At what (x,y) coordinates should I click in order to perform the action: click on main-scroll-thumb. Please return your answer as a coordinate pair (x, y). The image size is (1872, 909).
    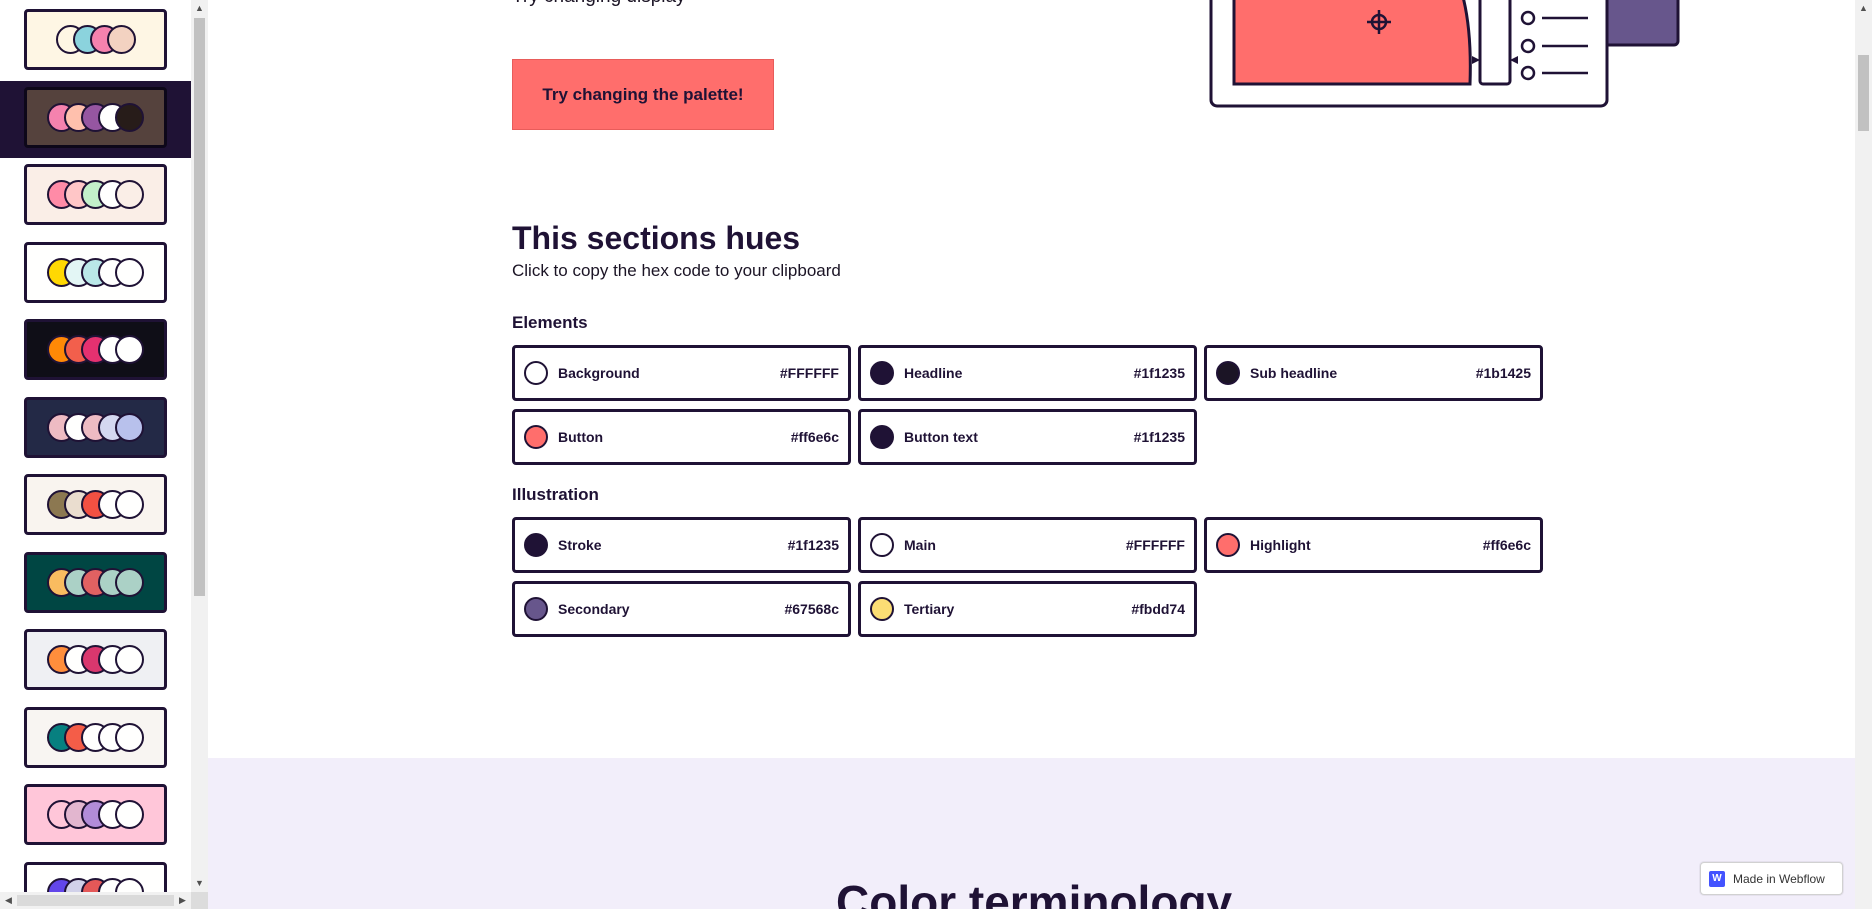
    Looking at the image, I should click on (1863, 93).